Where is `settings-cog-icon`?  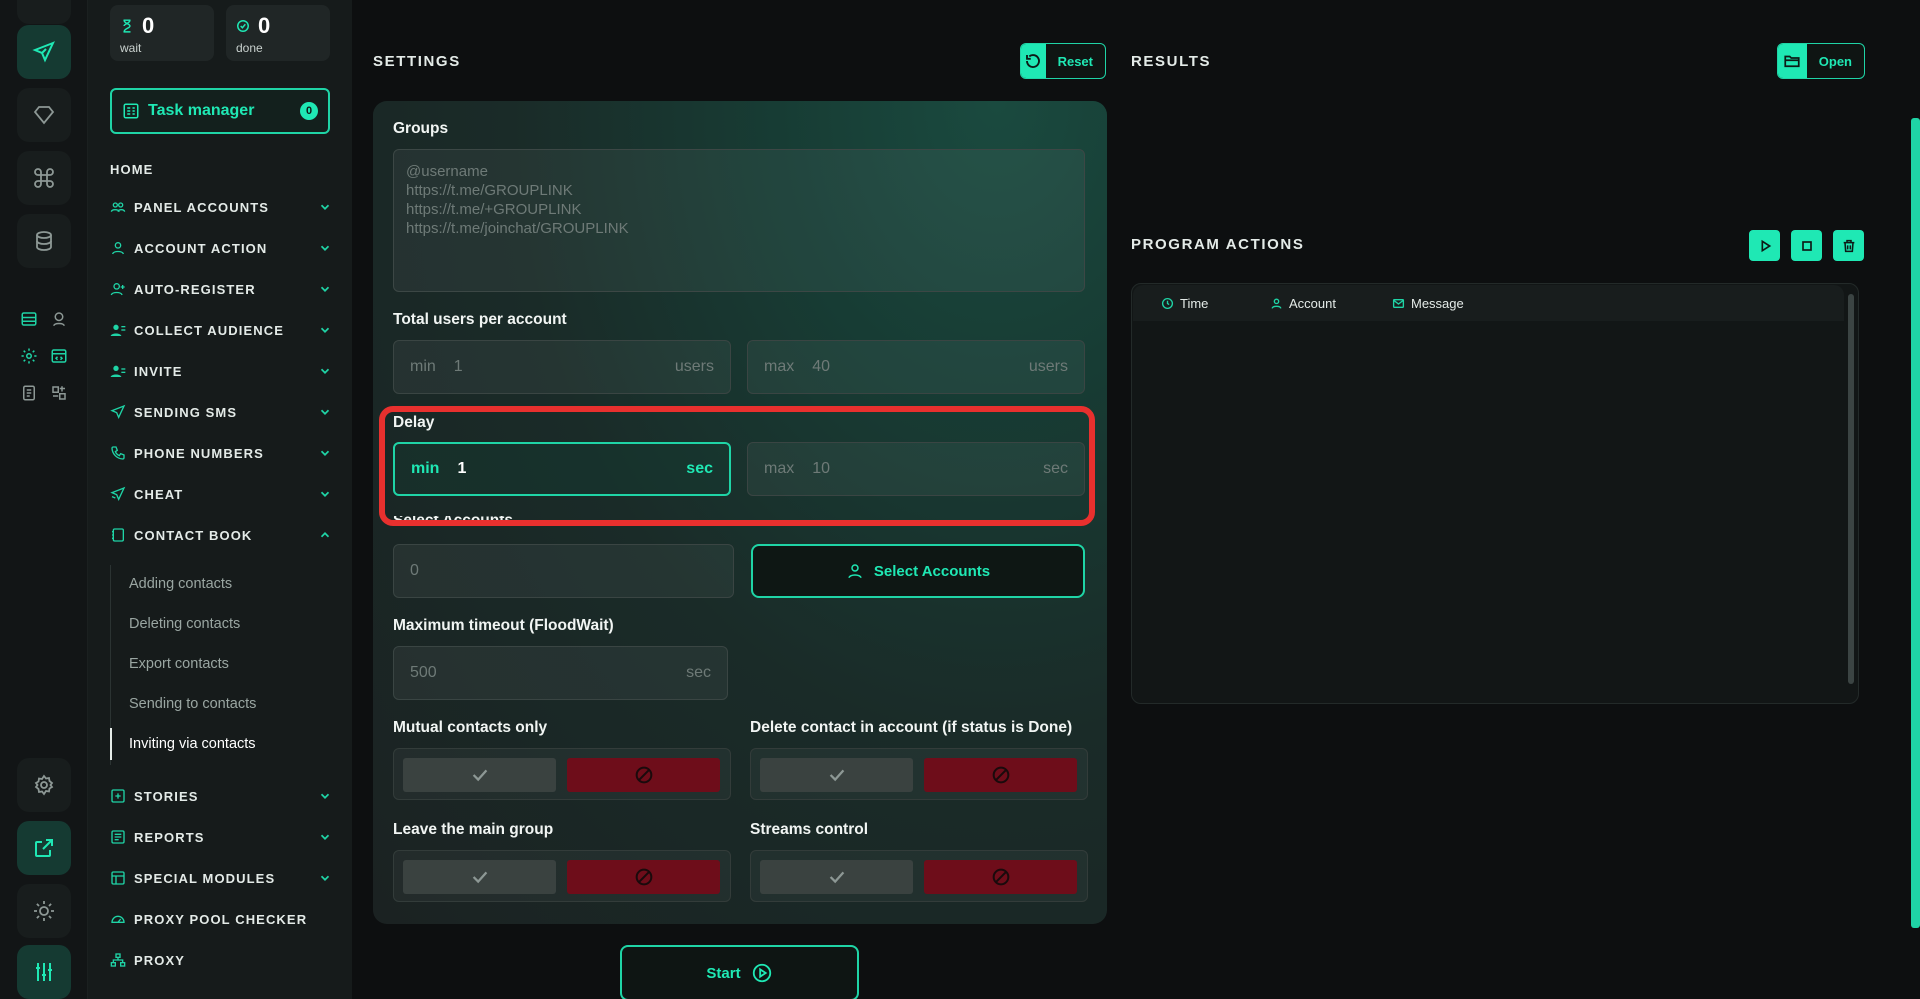
settings-cog-icon is located at coordinates (44, 785).